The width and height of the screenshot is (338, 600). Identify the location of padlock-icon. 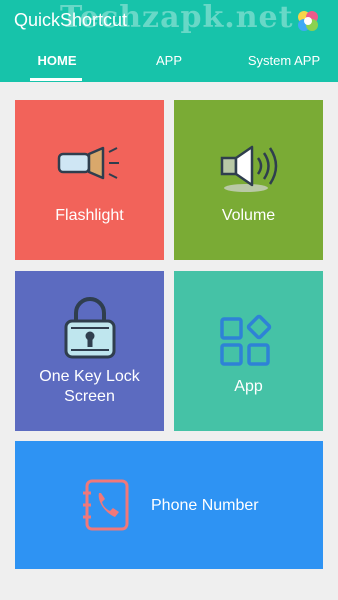
(90, 328).